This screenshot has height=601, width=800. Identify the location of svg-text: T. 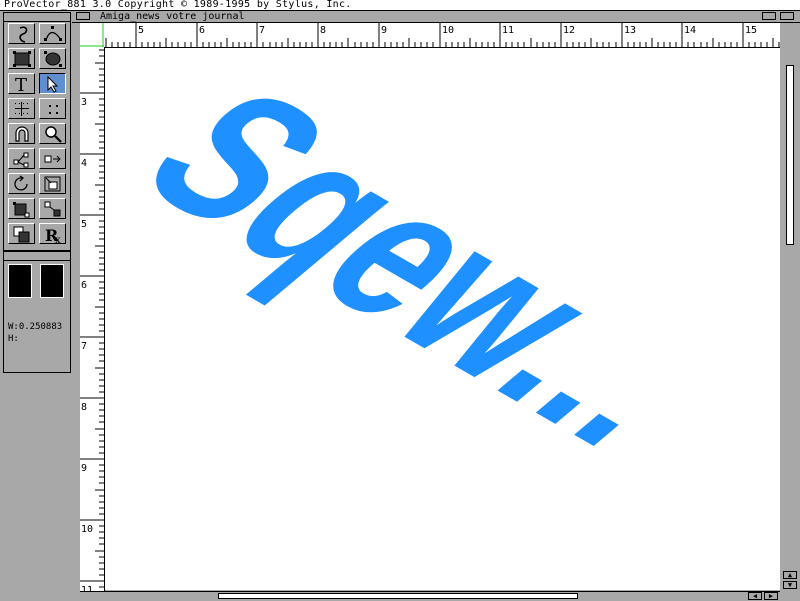
(21, 84).